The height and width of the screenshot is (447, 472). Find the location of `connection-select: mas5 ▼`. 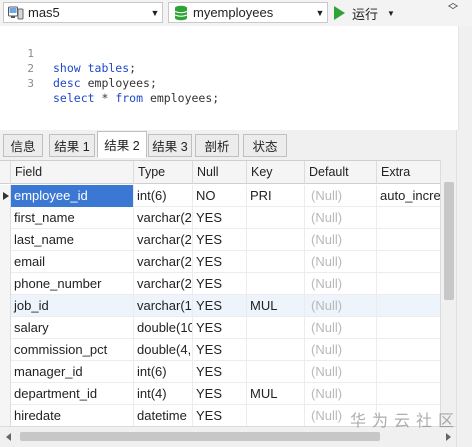

connection-select: mas5 ▼ is located at coordinates (83, 12).